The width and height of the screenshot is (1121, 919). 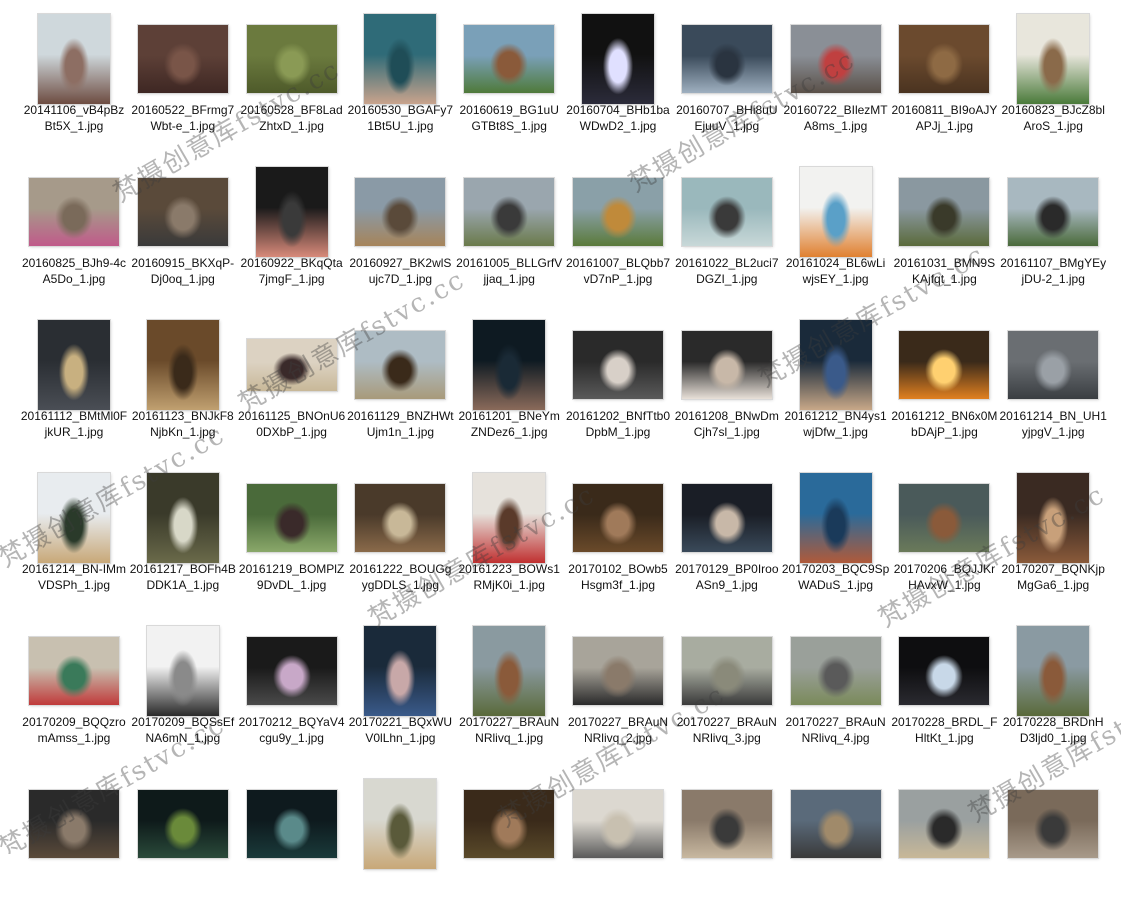 I want to click on file-name-label: 20160915_BKXqP-Dj0oq_1.jpg, so click(x=183, y=271).